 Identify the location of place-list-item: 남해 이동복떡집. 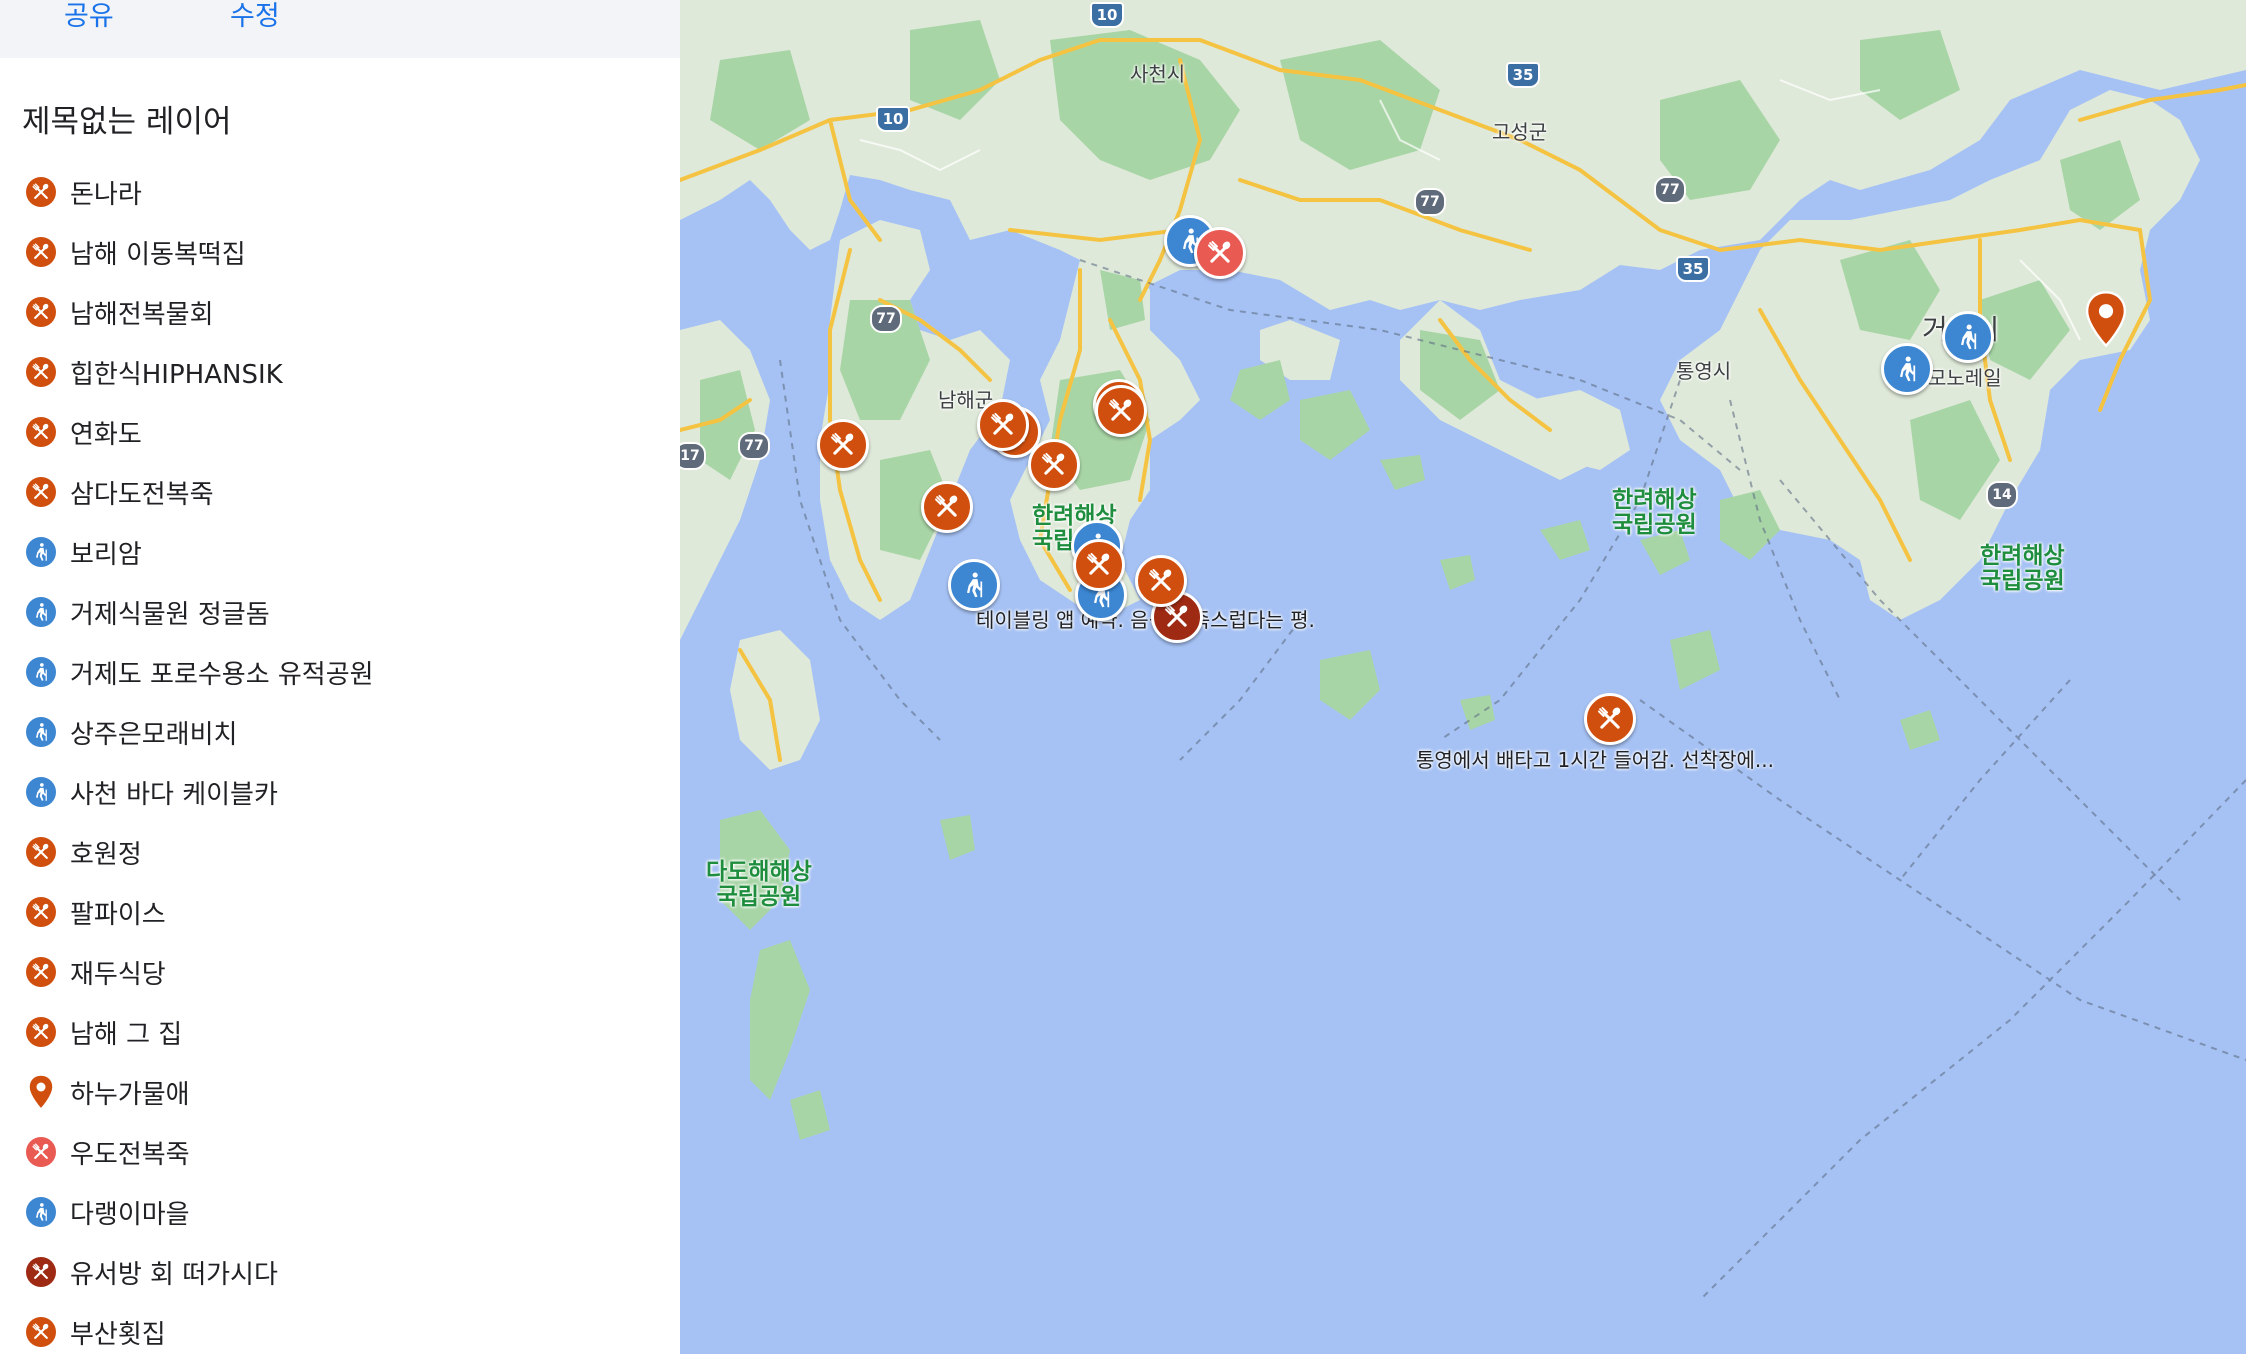
(340, 252).